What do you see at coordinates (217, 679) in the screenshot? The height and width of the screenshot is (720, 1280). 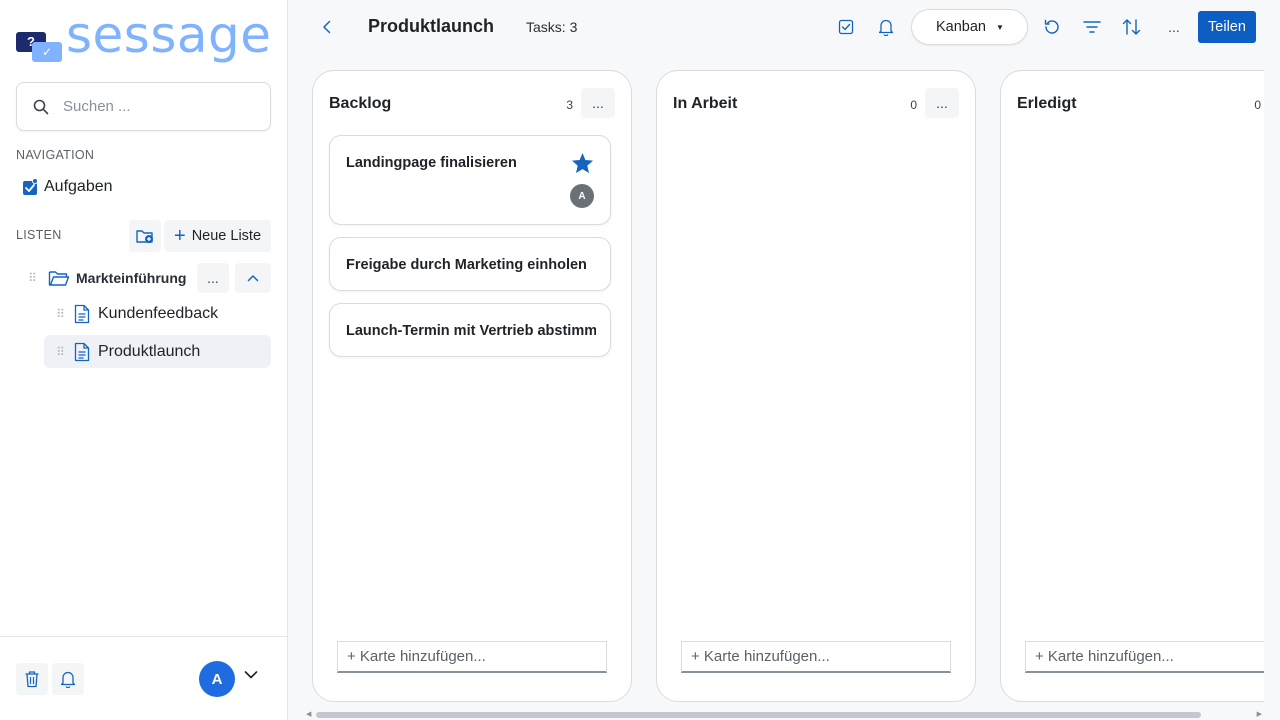 I see `user-avatar: A` at bounding box center [217, 679].